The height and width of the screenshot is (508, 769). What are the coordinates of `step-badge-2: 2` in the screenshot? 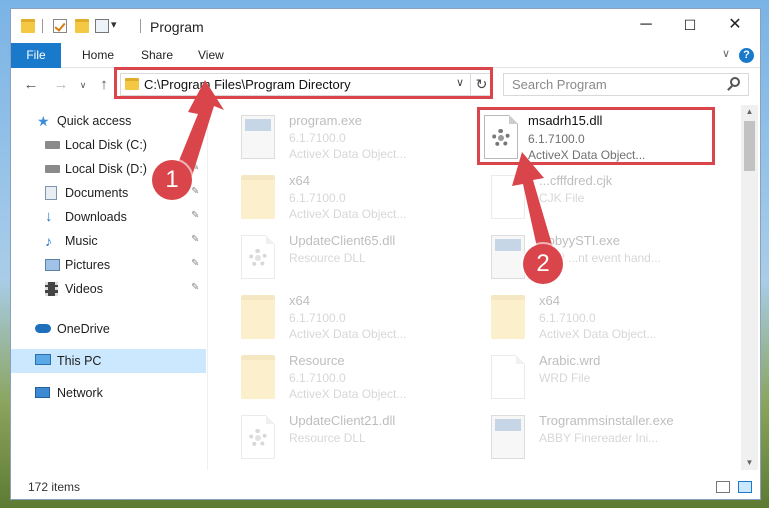 It's located at (543, 264).